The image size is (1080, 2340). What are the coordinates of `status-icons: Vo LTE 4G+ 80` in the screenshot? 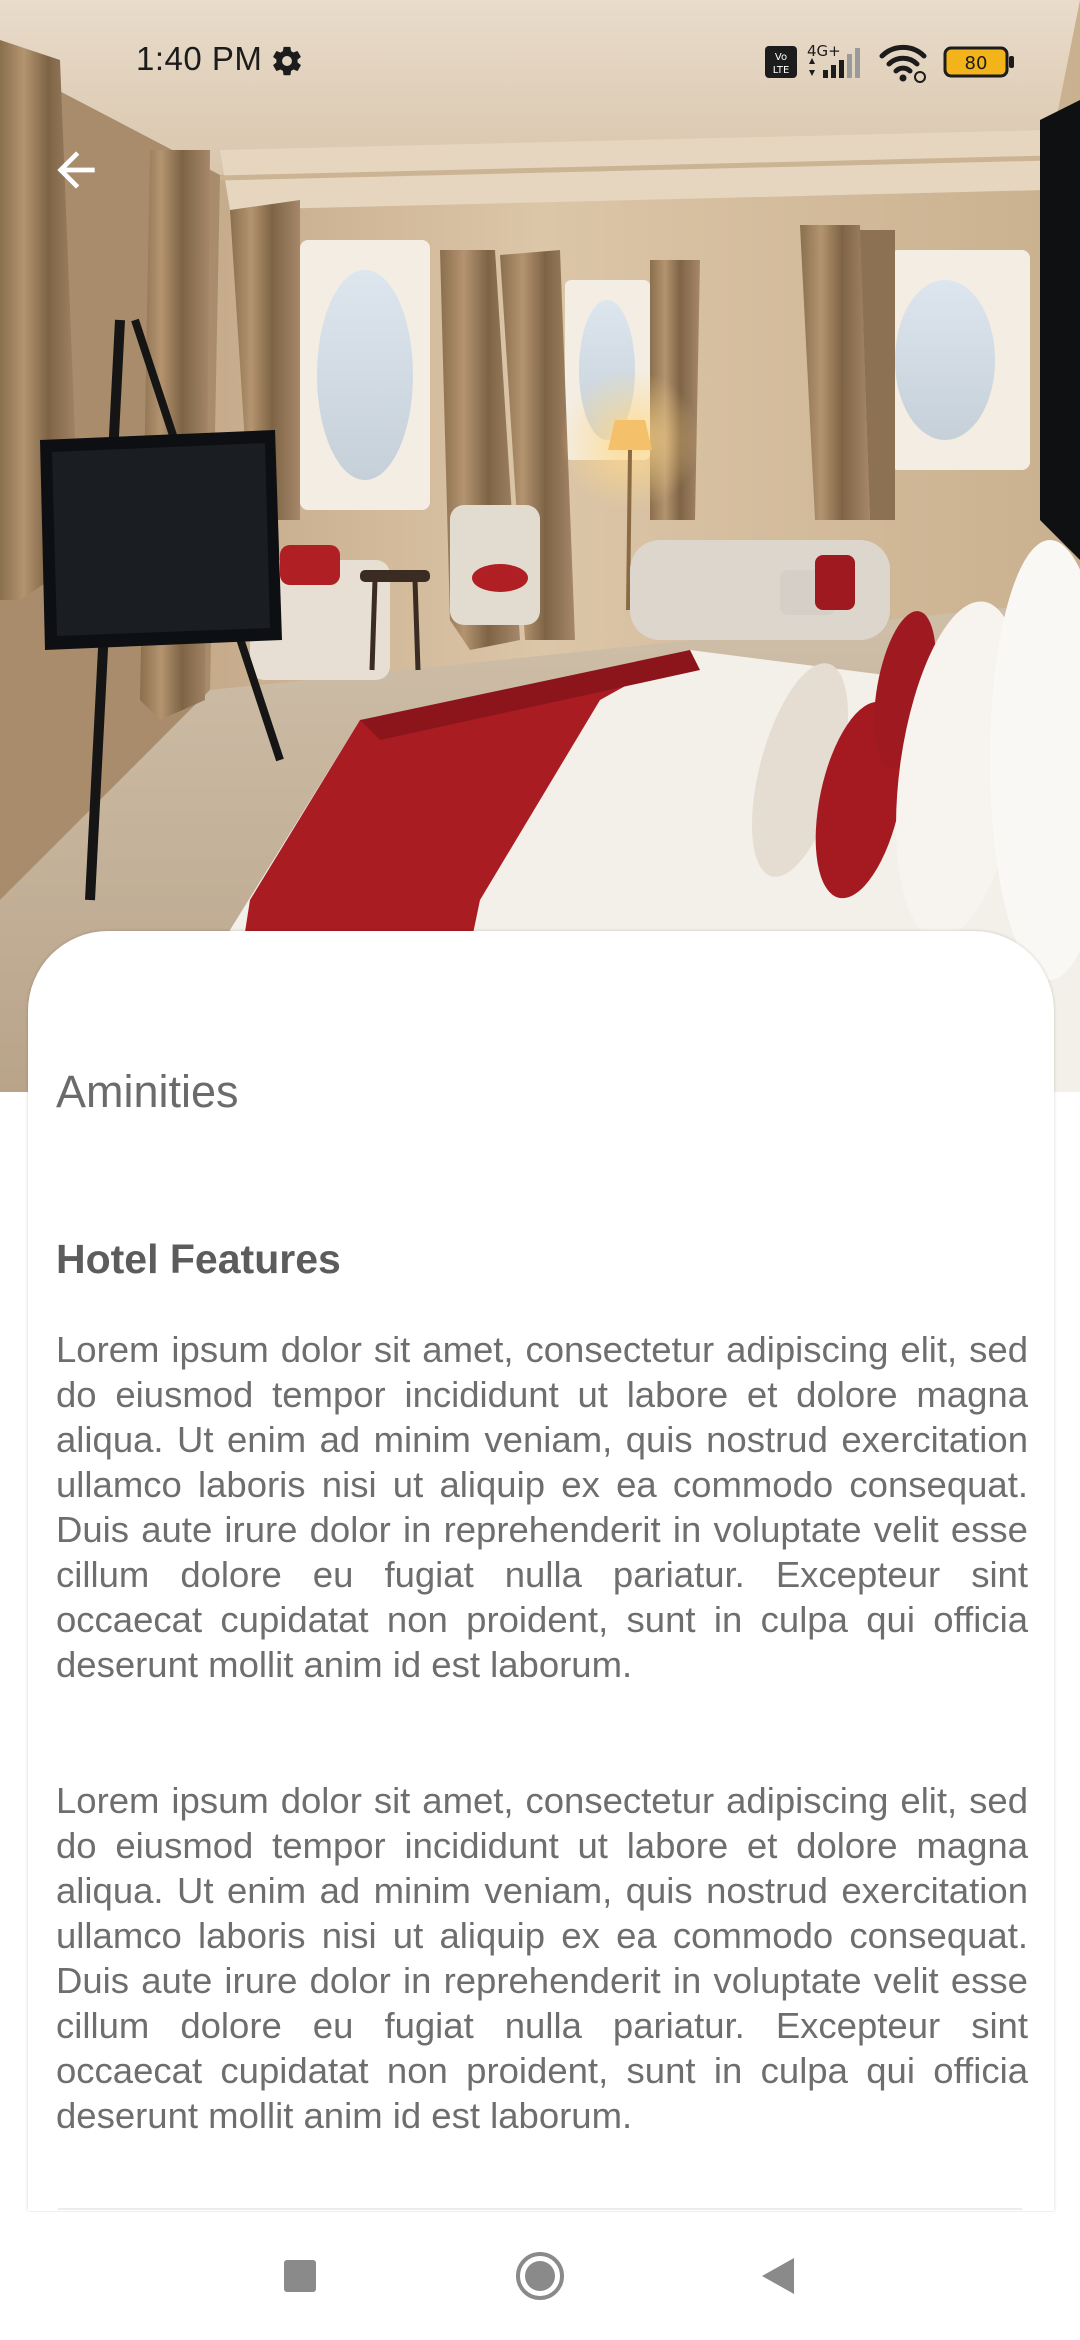 It's located at (902, 62).